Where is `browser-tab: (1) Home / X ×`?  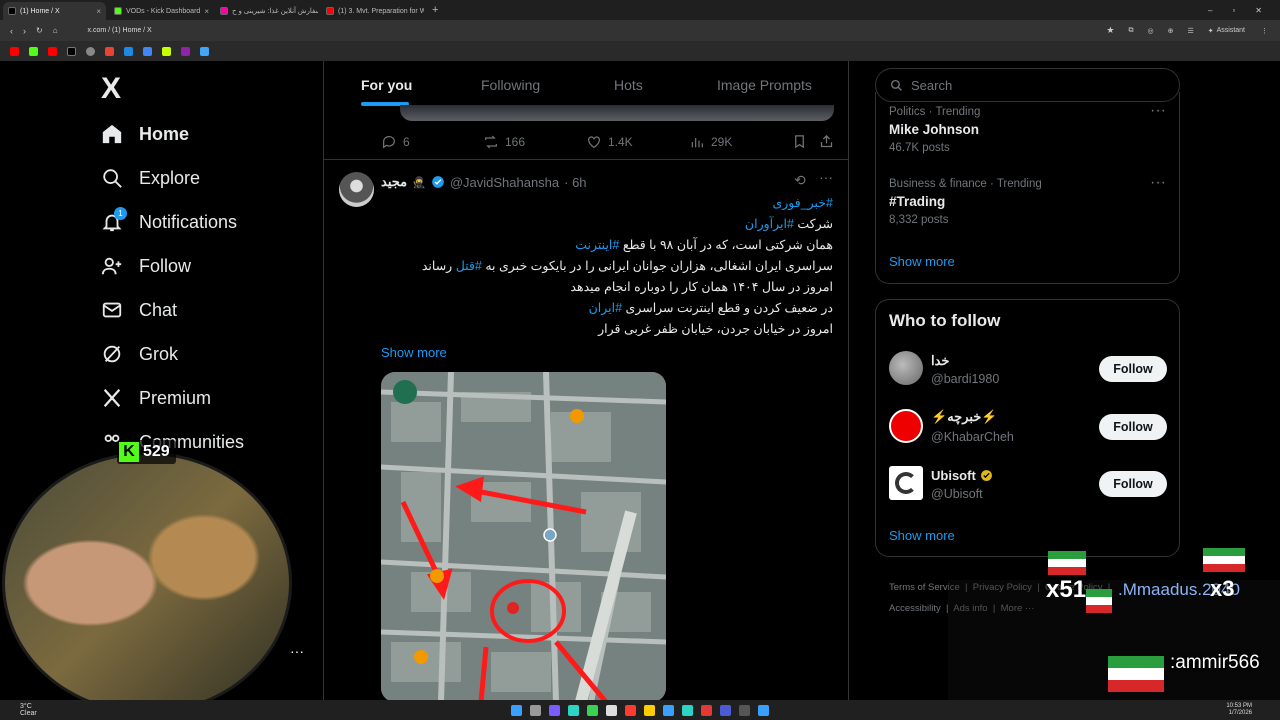
browser-tab: (1) Home / X × is located at coordinates (54, 11).